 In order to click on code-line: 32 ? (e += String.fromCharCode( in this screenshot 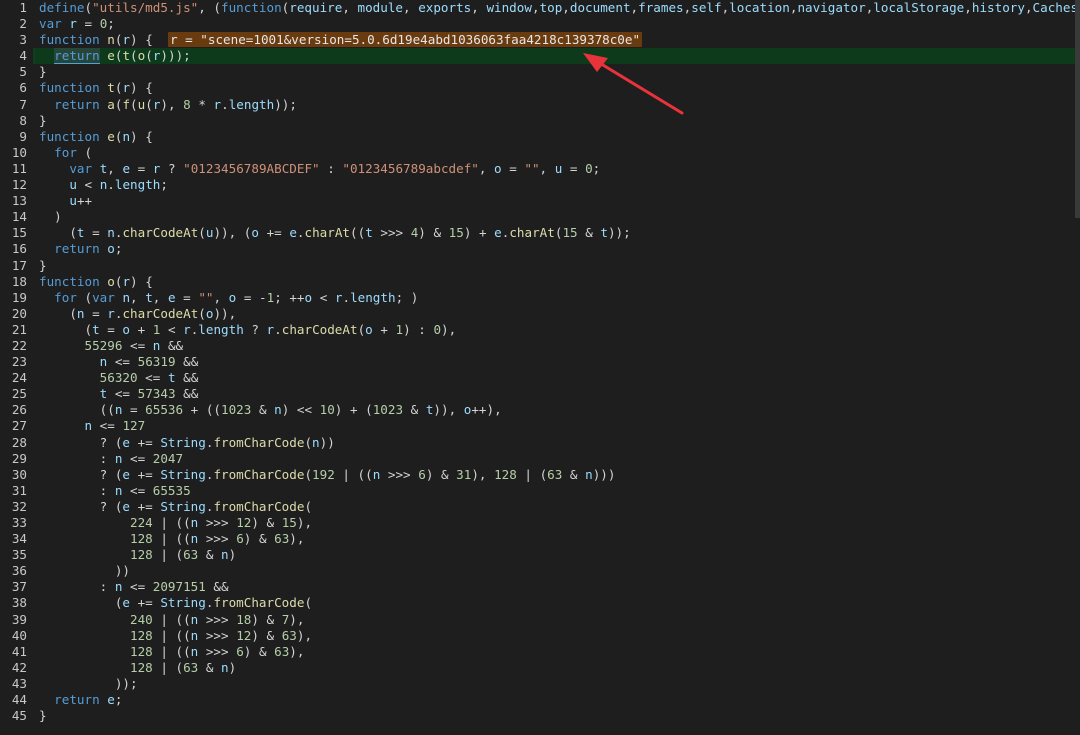, I will do `click(546, 507)`.